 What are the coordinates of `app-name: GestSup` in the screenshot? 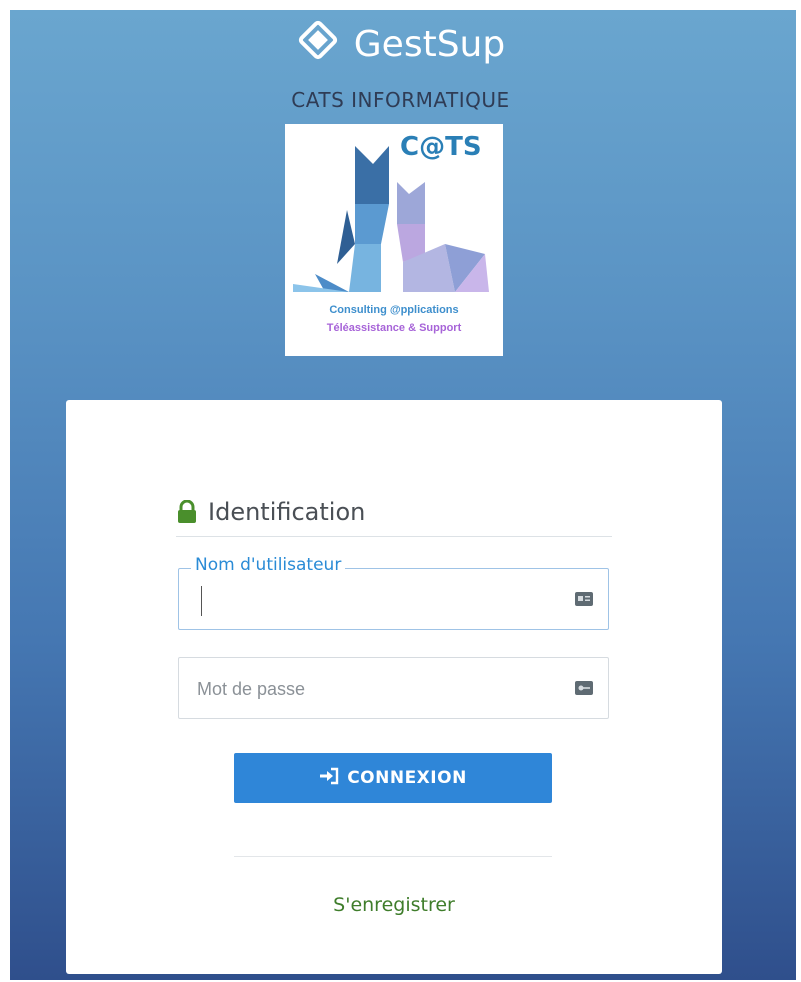 It's located at (429, 44).